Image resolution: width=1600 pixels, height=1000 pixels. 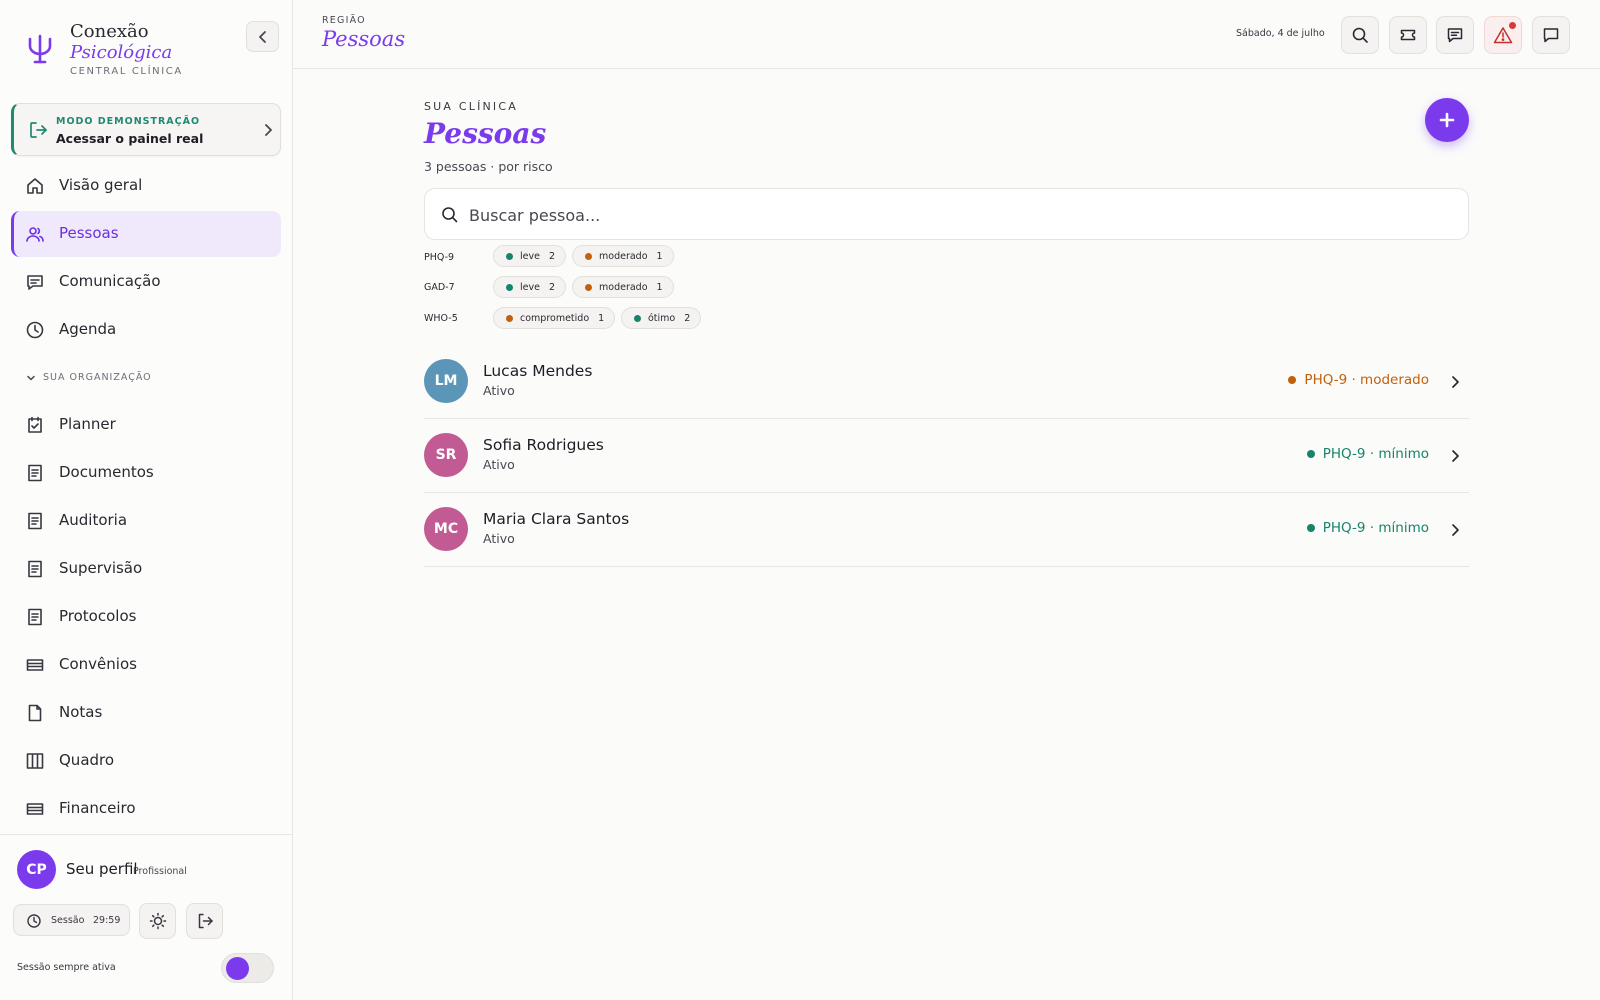 I want to click on ticket-button, so click(x=1408, y=35).